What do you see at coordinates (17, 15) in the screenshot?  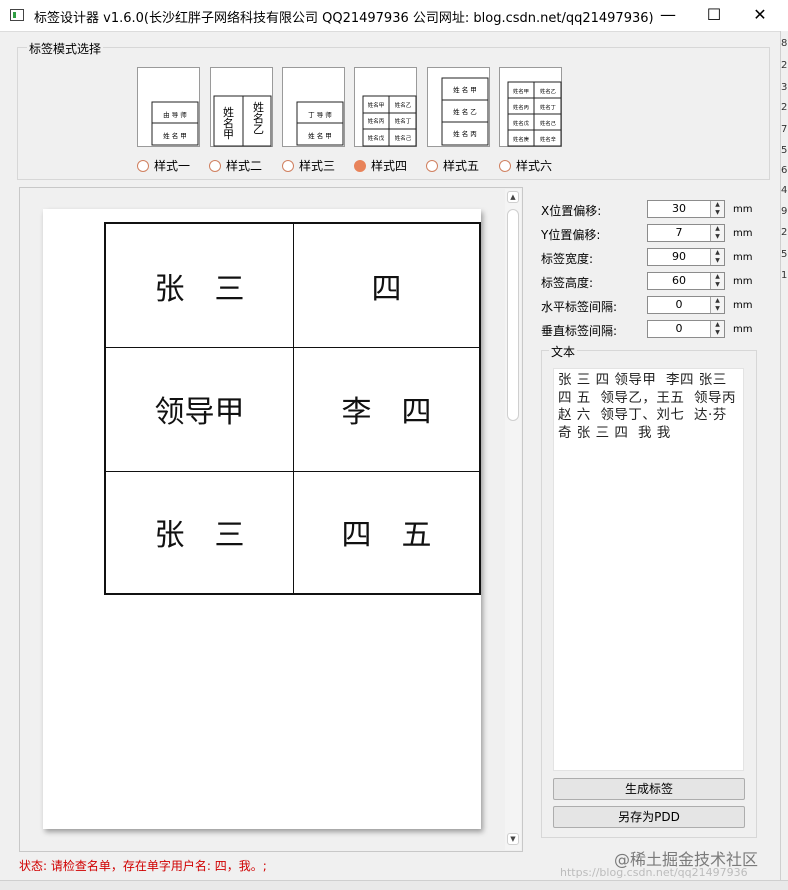 I see `app-icon` at bounding box center [17, 15].